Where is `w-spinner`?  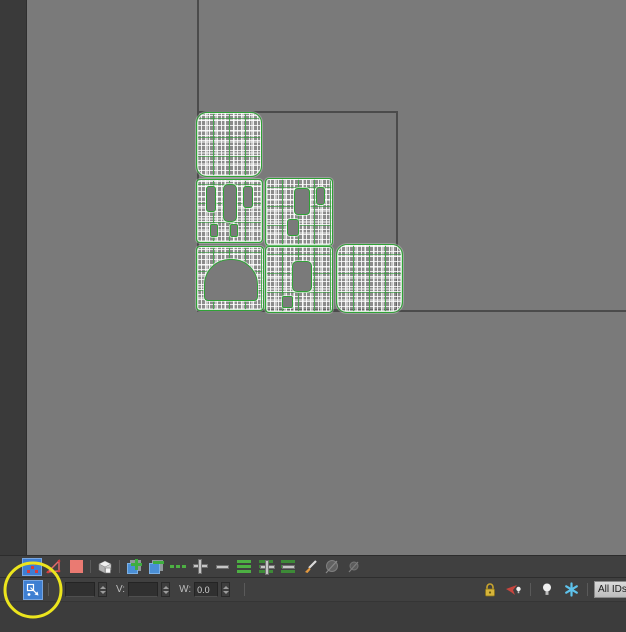 w-spinner is located at coordinates (226, 589).